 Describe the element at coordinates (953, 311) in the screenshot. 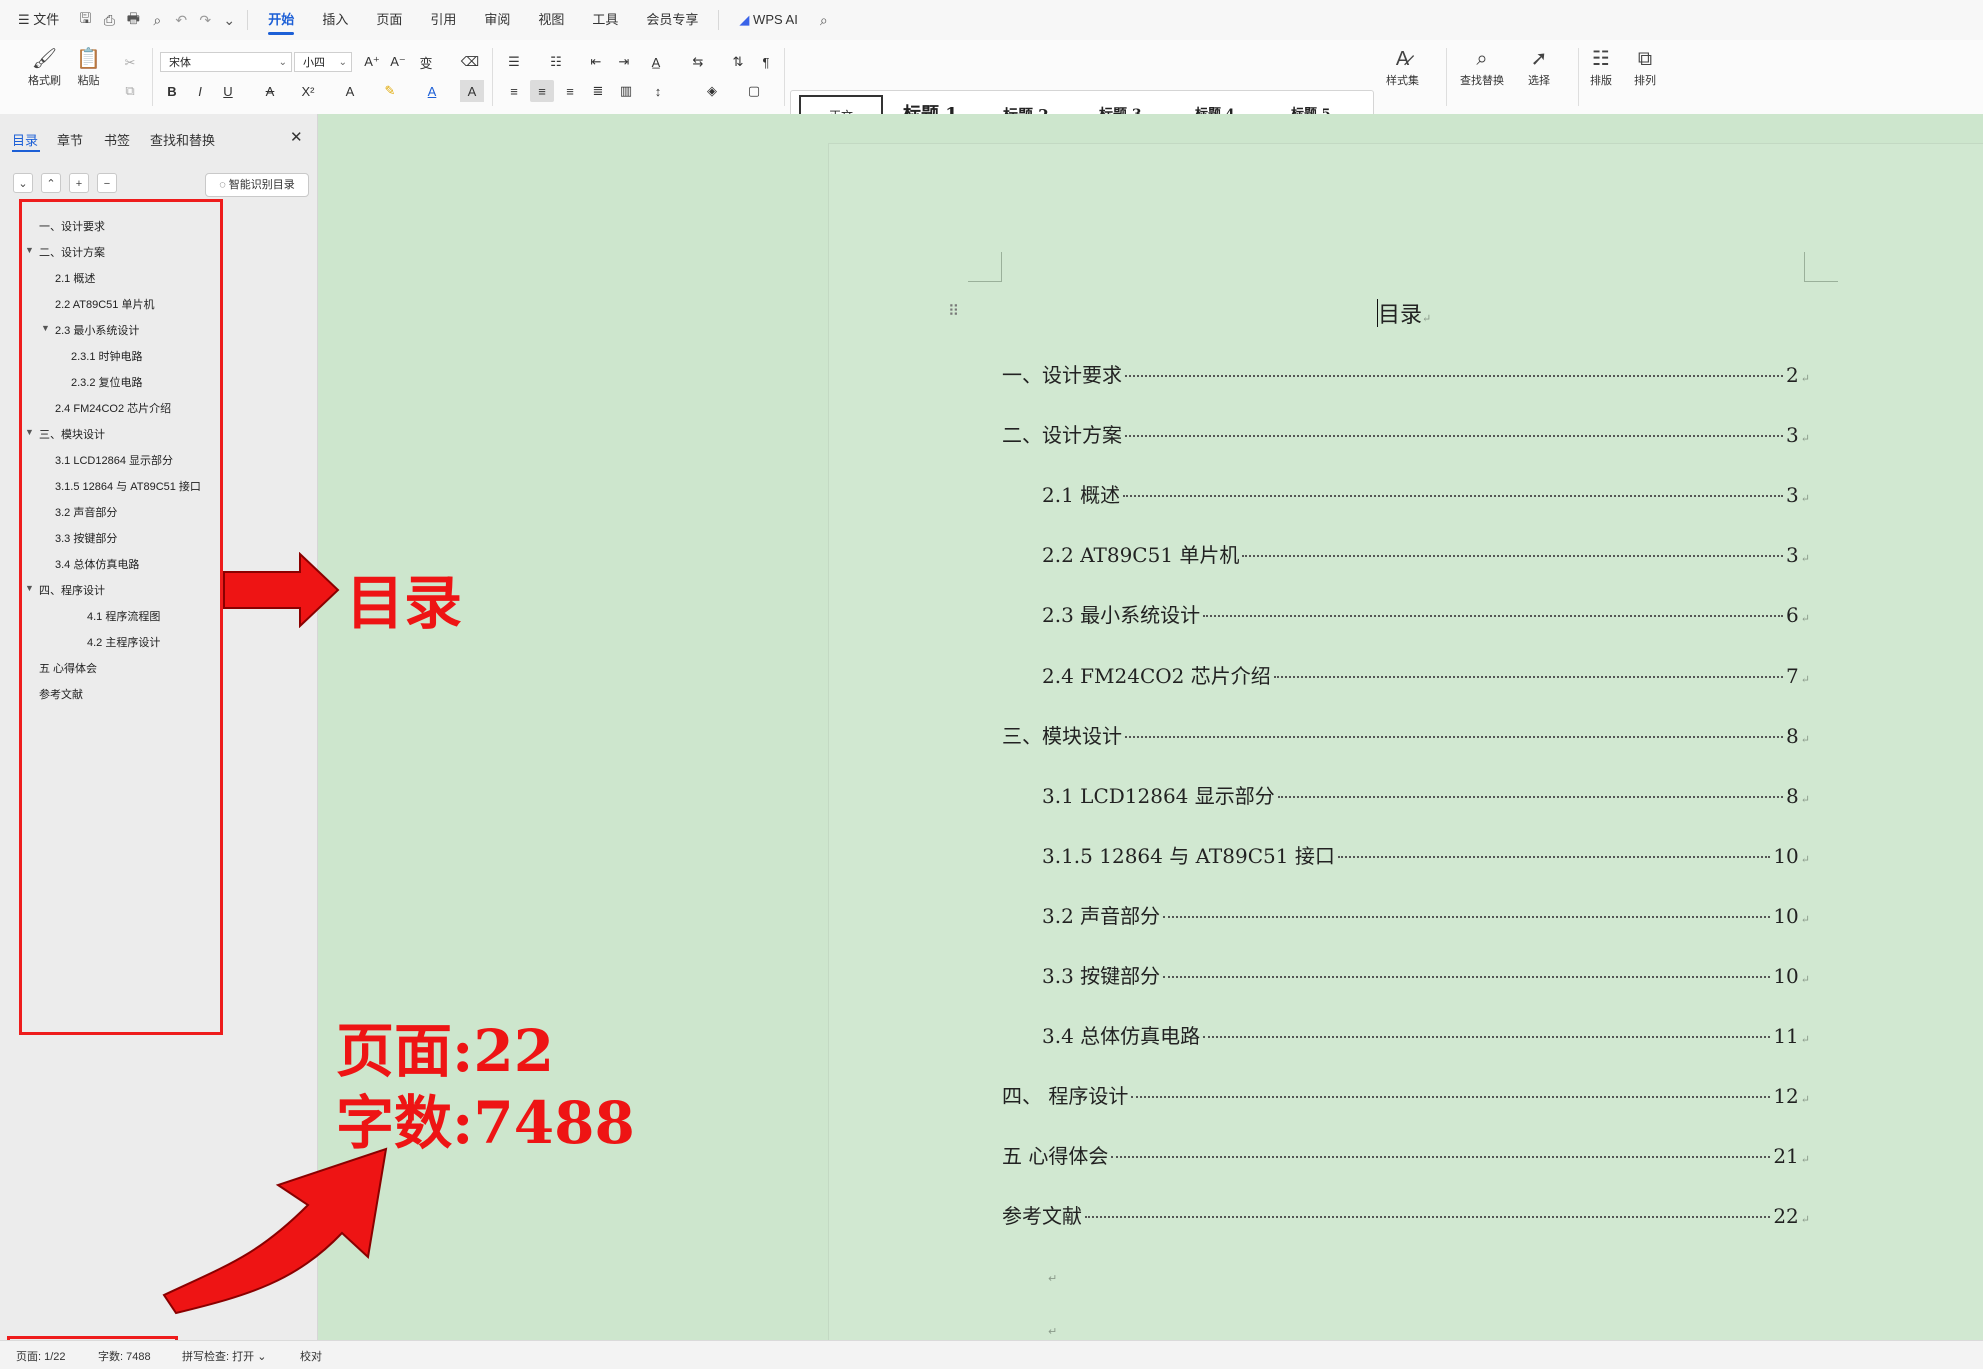

I see `drag-handle-icon: ⠿` at that location.